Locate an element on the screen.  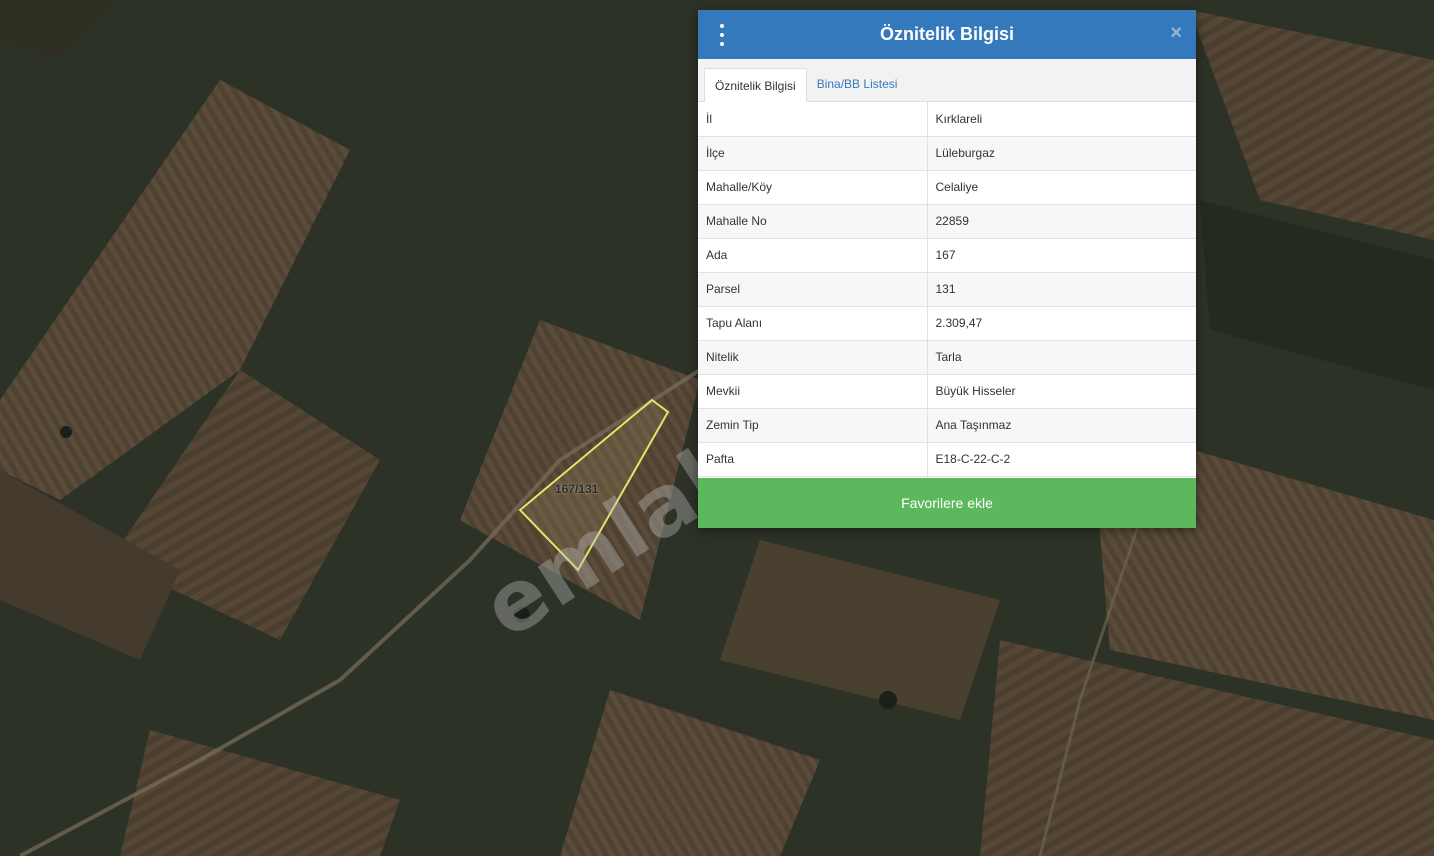
kebab-menu-icon is located at coordinates (722, 35).